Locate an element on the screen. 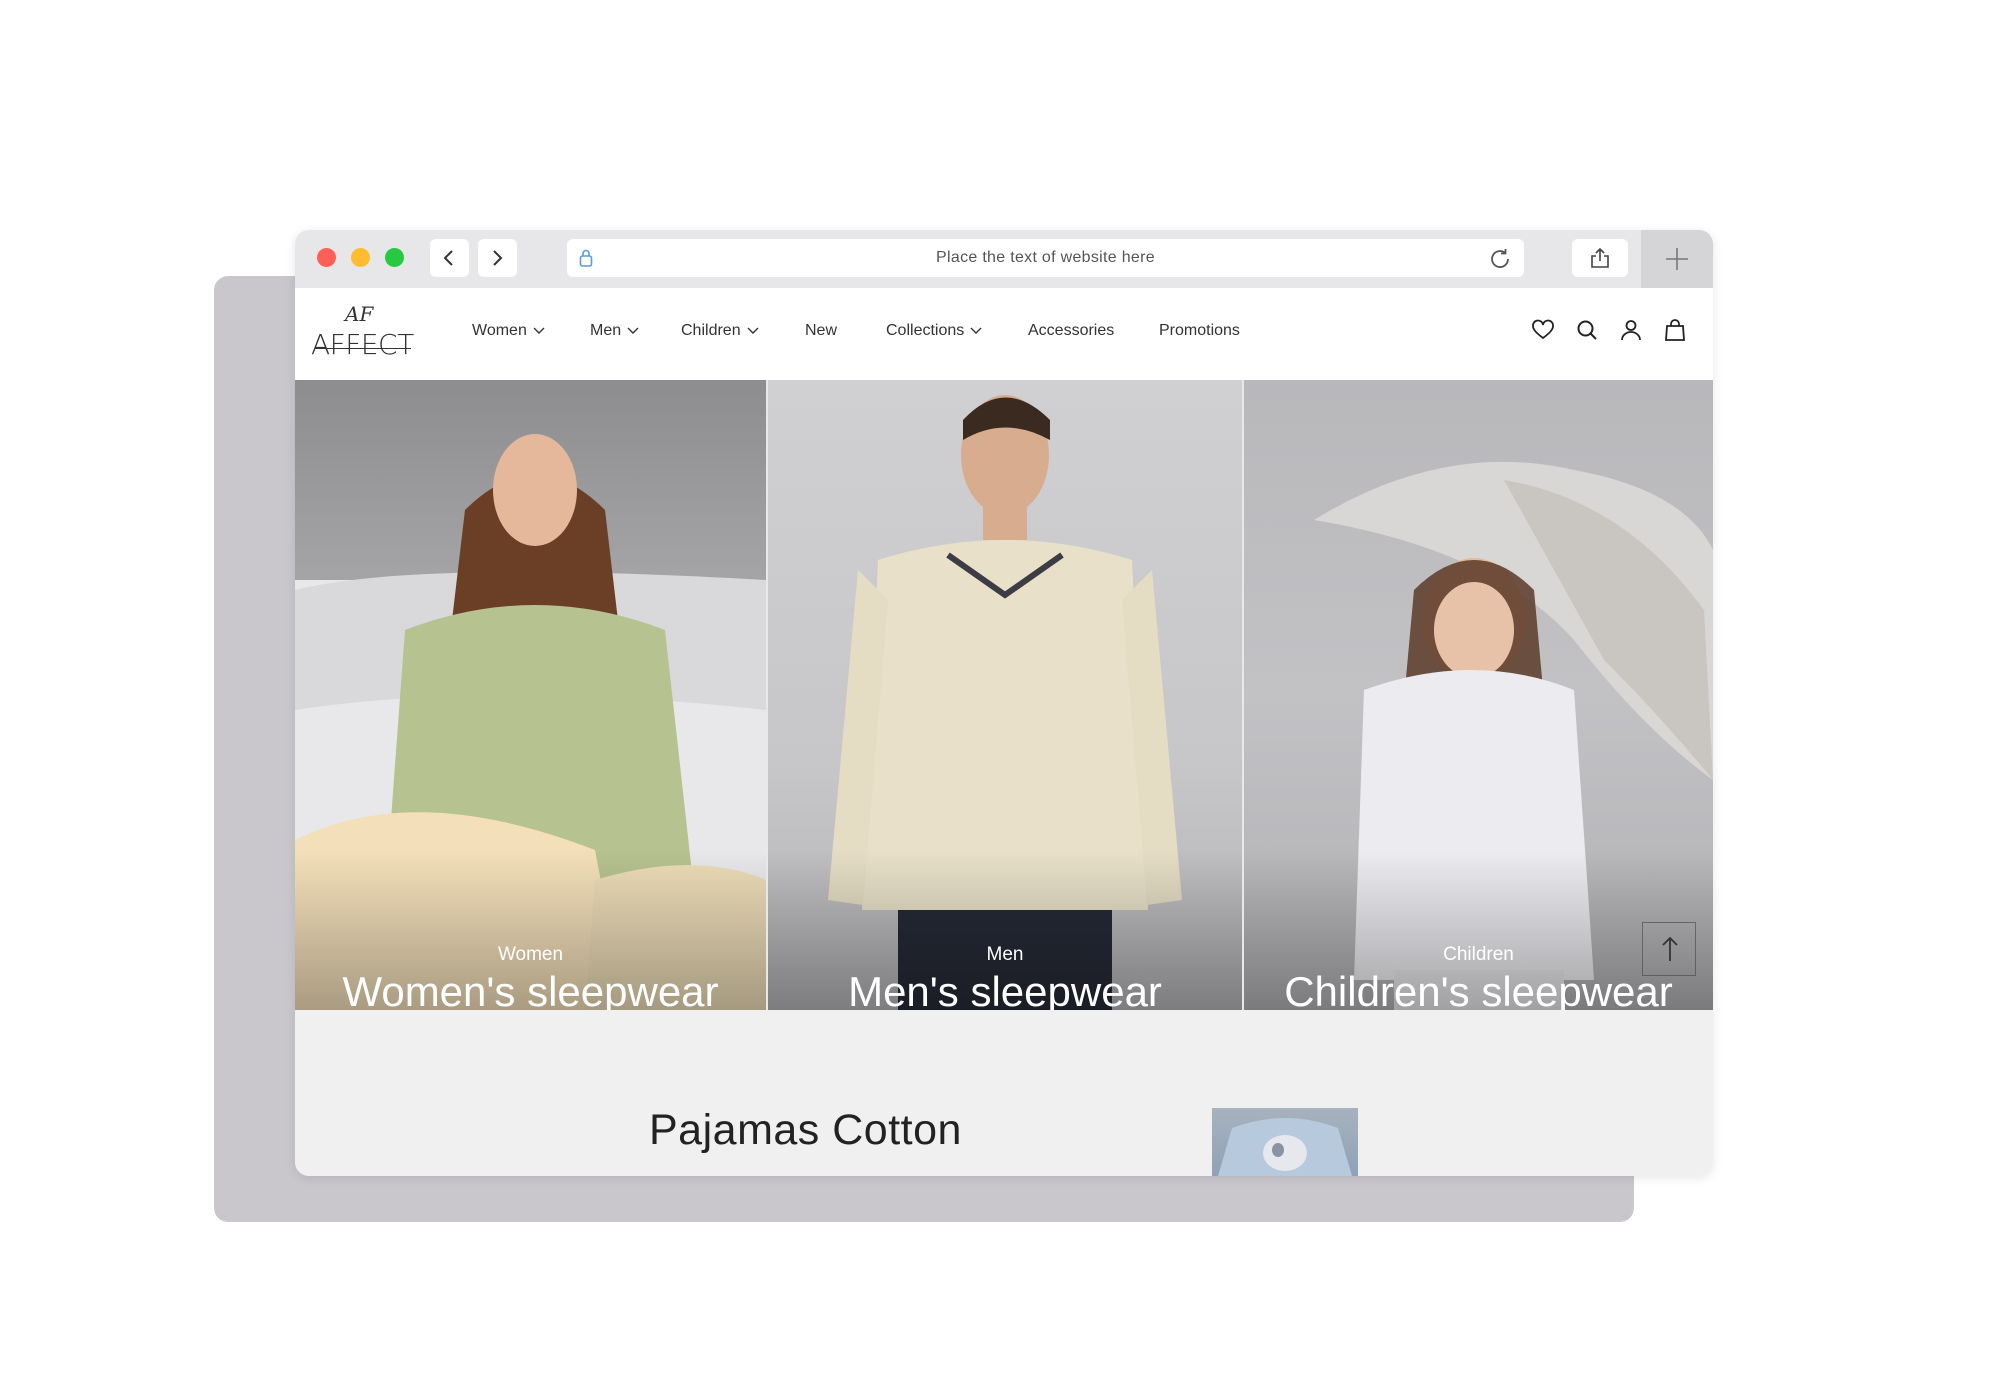 The image size is (2000, 1400). product-image is located at coordinates (1285, 1147).